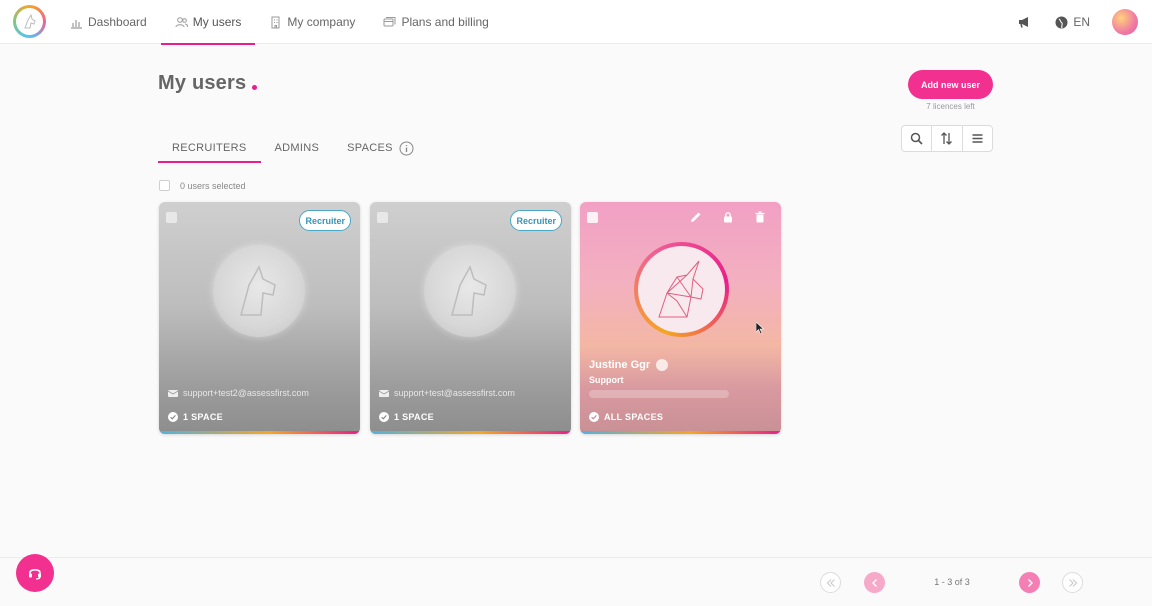  I want to click on language-selector: EN, so click(1072, 22).